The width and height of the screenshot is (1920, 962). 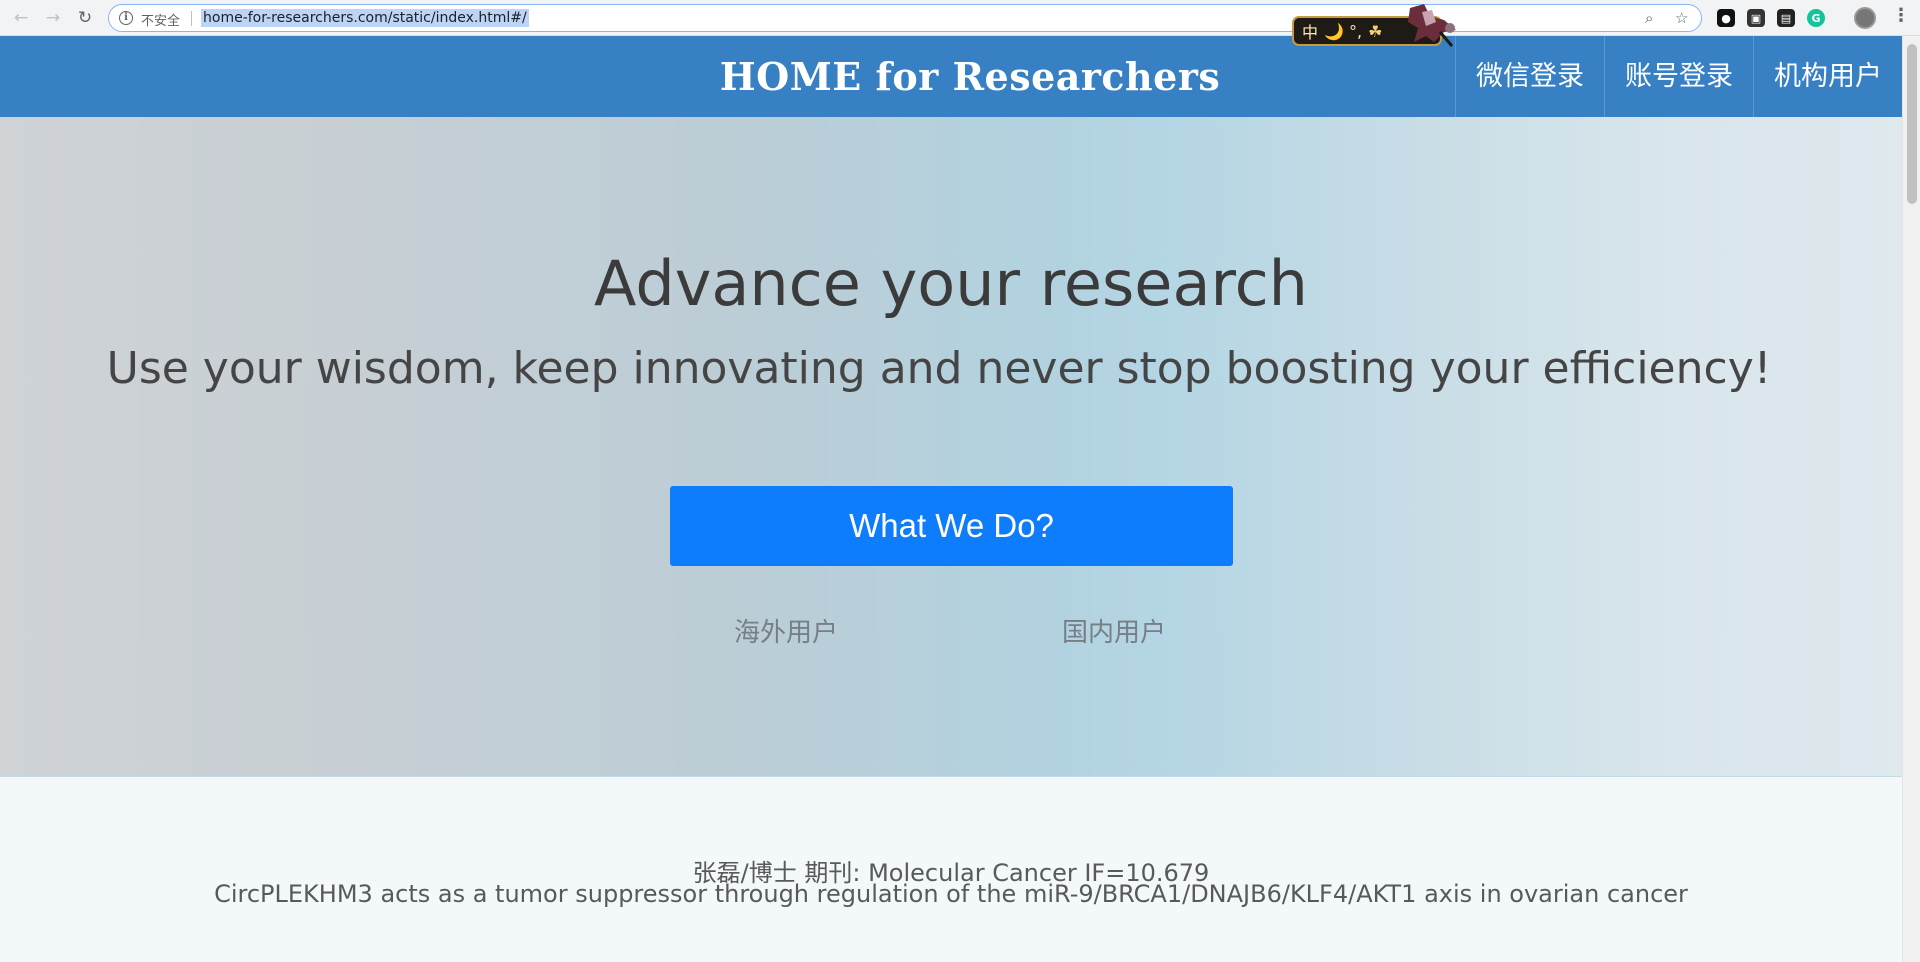 I want to click on header-nav: 微信登录 账号登录 机构用户, so click(x=1678, y=76).